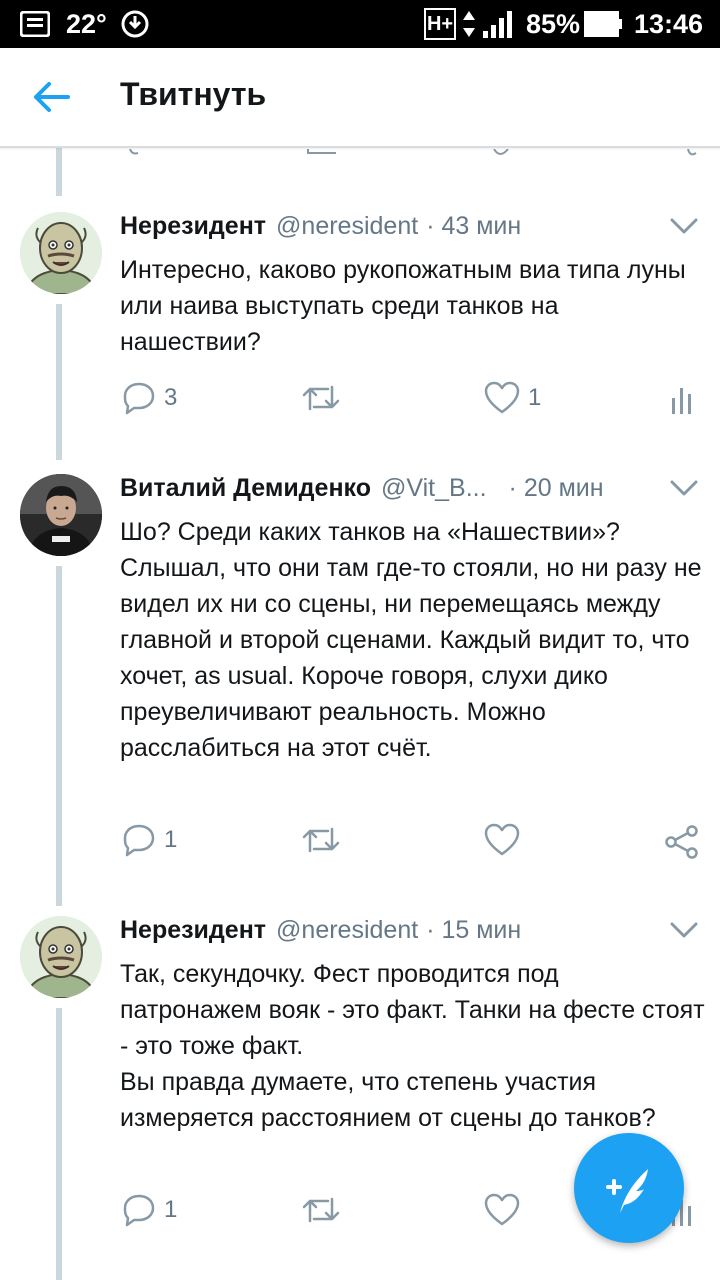 This screenshot has width=720, height=1280. What do you see at coordinates (360, 154) in the screenshot?
I see `previous-tweet-actions` at bounding box center [360, 154].